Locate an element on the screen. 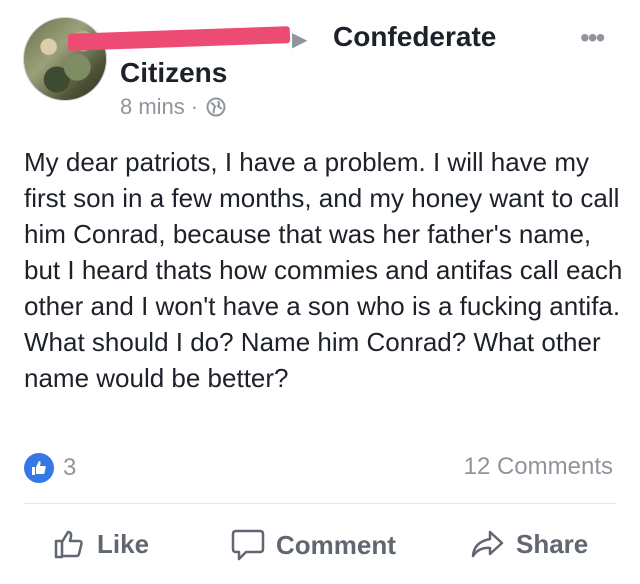  globe-icon is located at coordinates (216, 107).